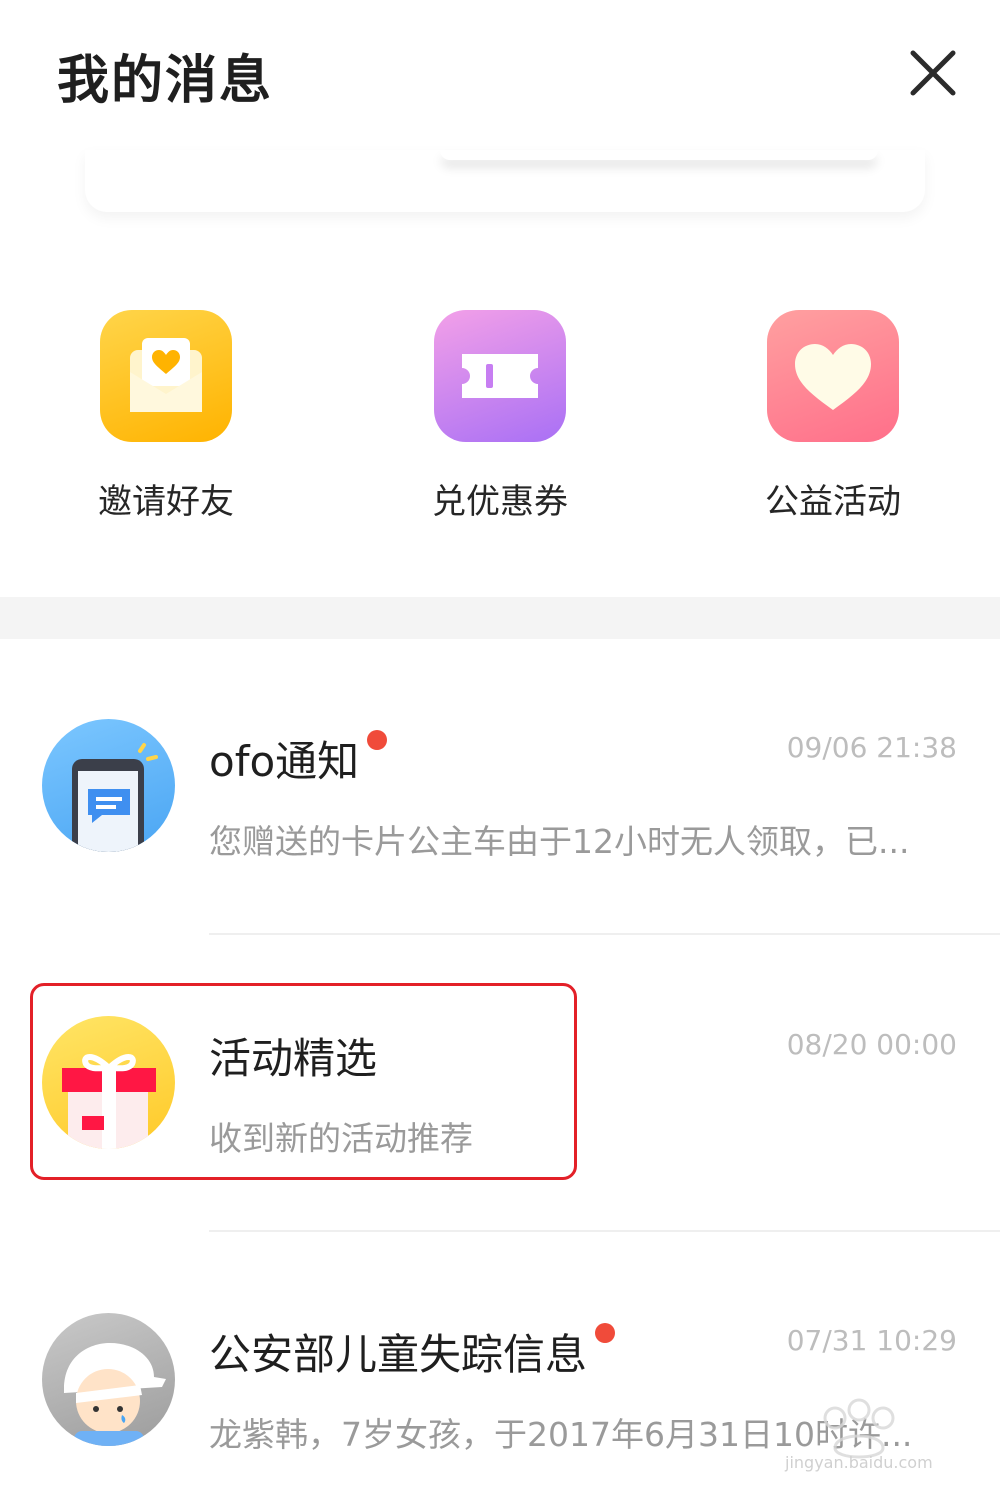 The height and width of the screenshot is (1494, 1000). I want to click on message-title-text: ofo通知, so click(284, 761).